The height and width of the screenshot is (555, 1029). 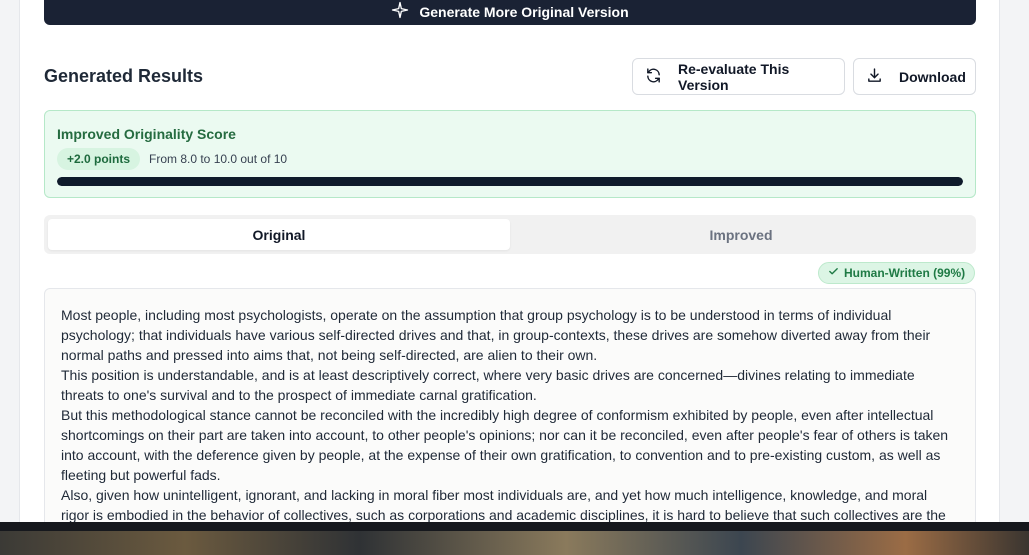 I want to click on download-button: Download, so click(x=914, y=76).